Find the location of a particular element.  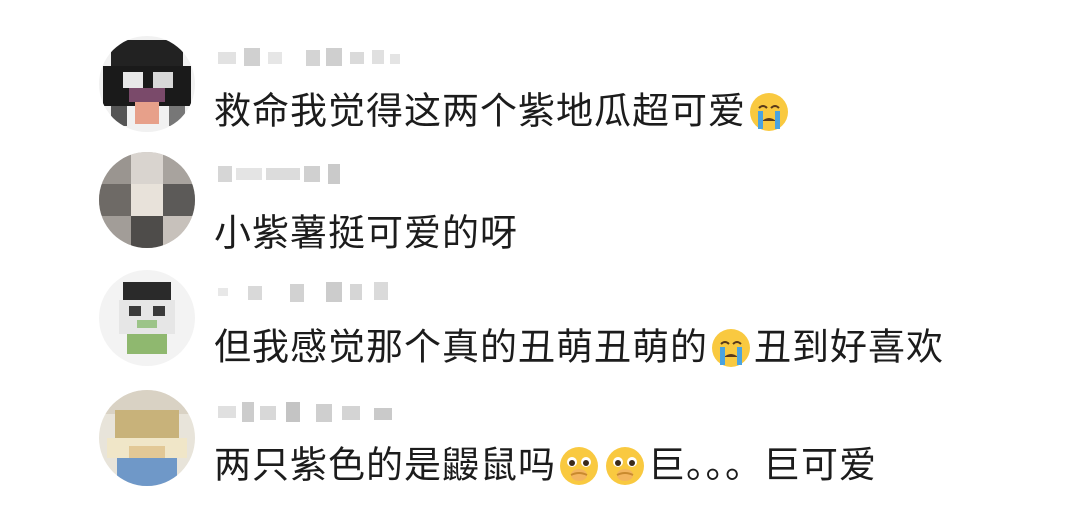

comment-text: 两只紫色的是鼹鼠吗 巨。。。巨可爱 is located at coordinates (545, 465).